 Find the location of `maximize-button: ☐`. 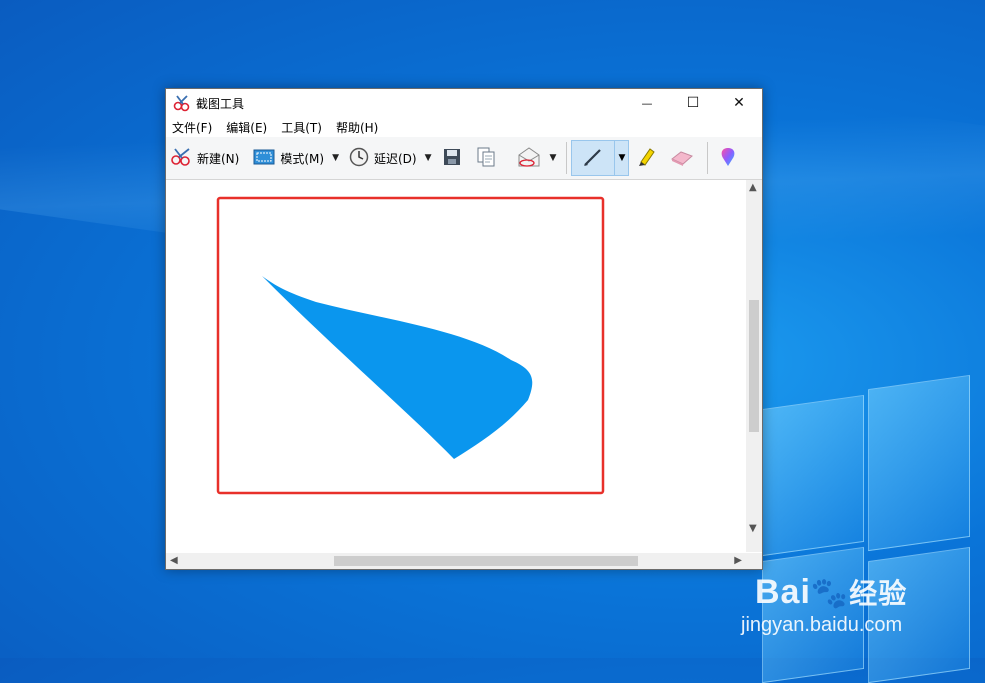

maximize-button: ☐ is located at coordinates (693, 103).